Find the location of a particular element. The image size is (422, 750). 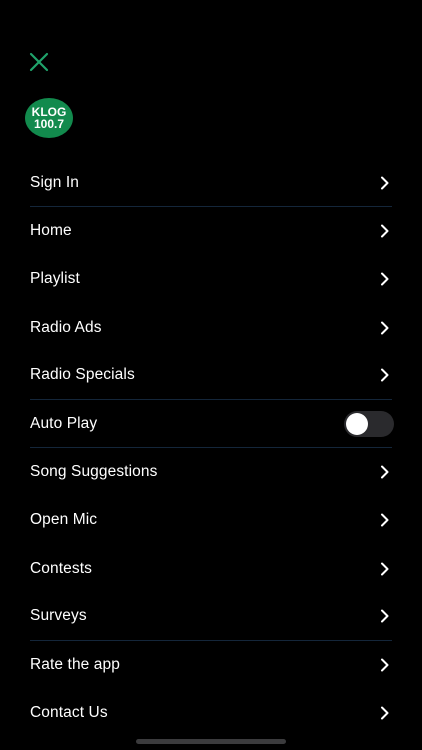

menu-item-sign-in: Sign In is located at coordinates (211, 183).